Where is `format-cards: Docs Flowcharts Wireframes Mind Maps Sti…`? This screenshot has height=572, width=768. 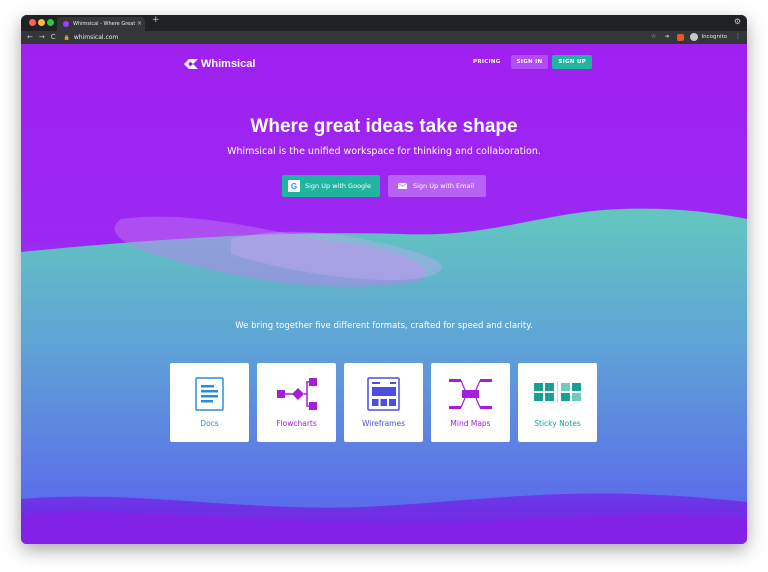
format-cards: Docs Flowcharts Wireframes Mind Maps Sti… is located at coordinates (383, 402).